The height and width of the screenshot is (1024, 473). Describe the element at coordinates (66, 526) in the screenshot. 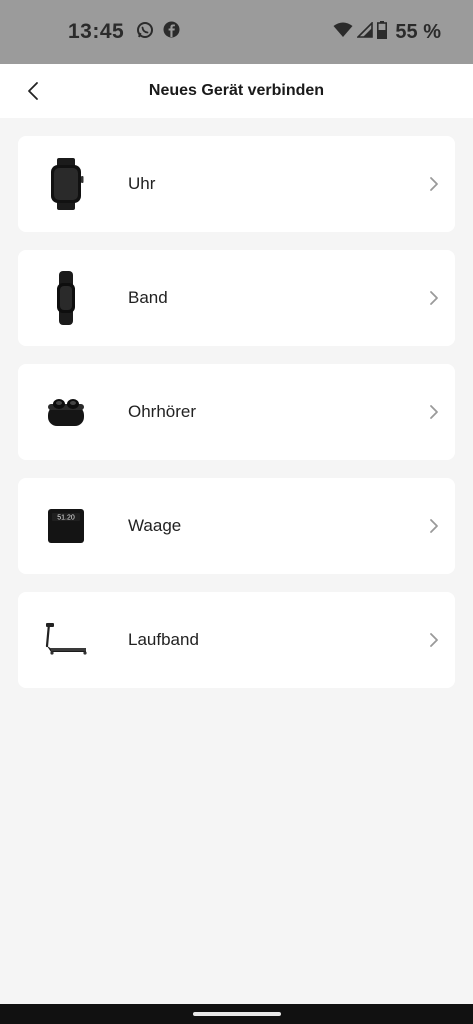

I see `scale-icon: 51.20` at that location.